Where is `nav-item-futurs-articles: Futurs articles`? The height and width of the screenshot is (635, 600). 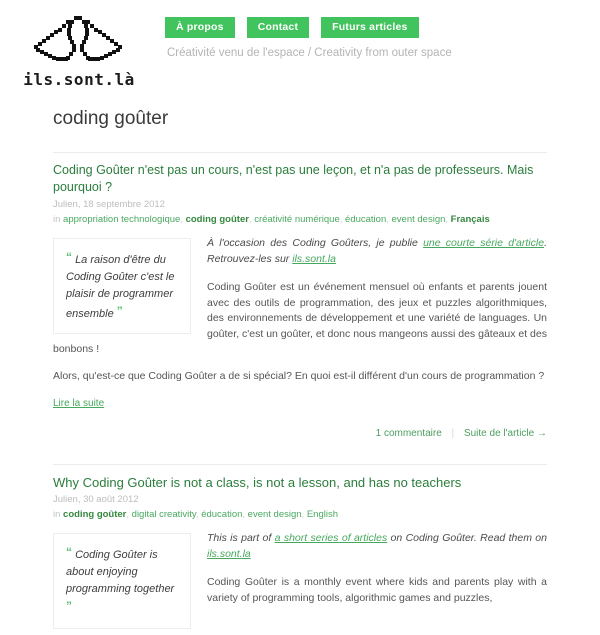
nav-item-futurs-articles: Futurs articles is located at coordinates (370, 27).